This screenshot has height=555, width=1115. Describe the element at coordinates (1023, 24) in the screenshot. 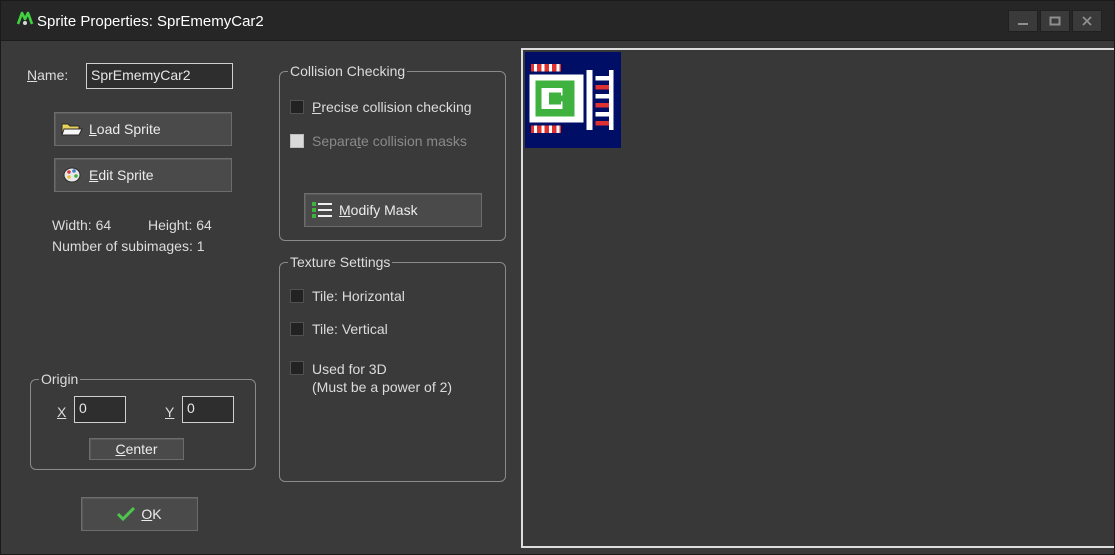

I see `minimize-icon` at that location.